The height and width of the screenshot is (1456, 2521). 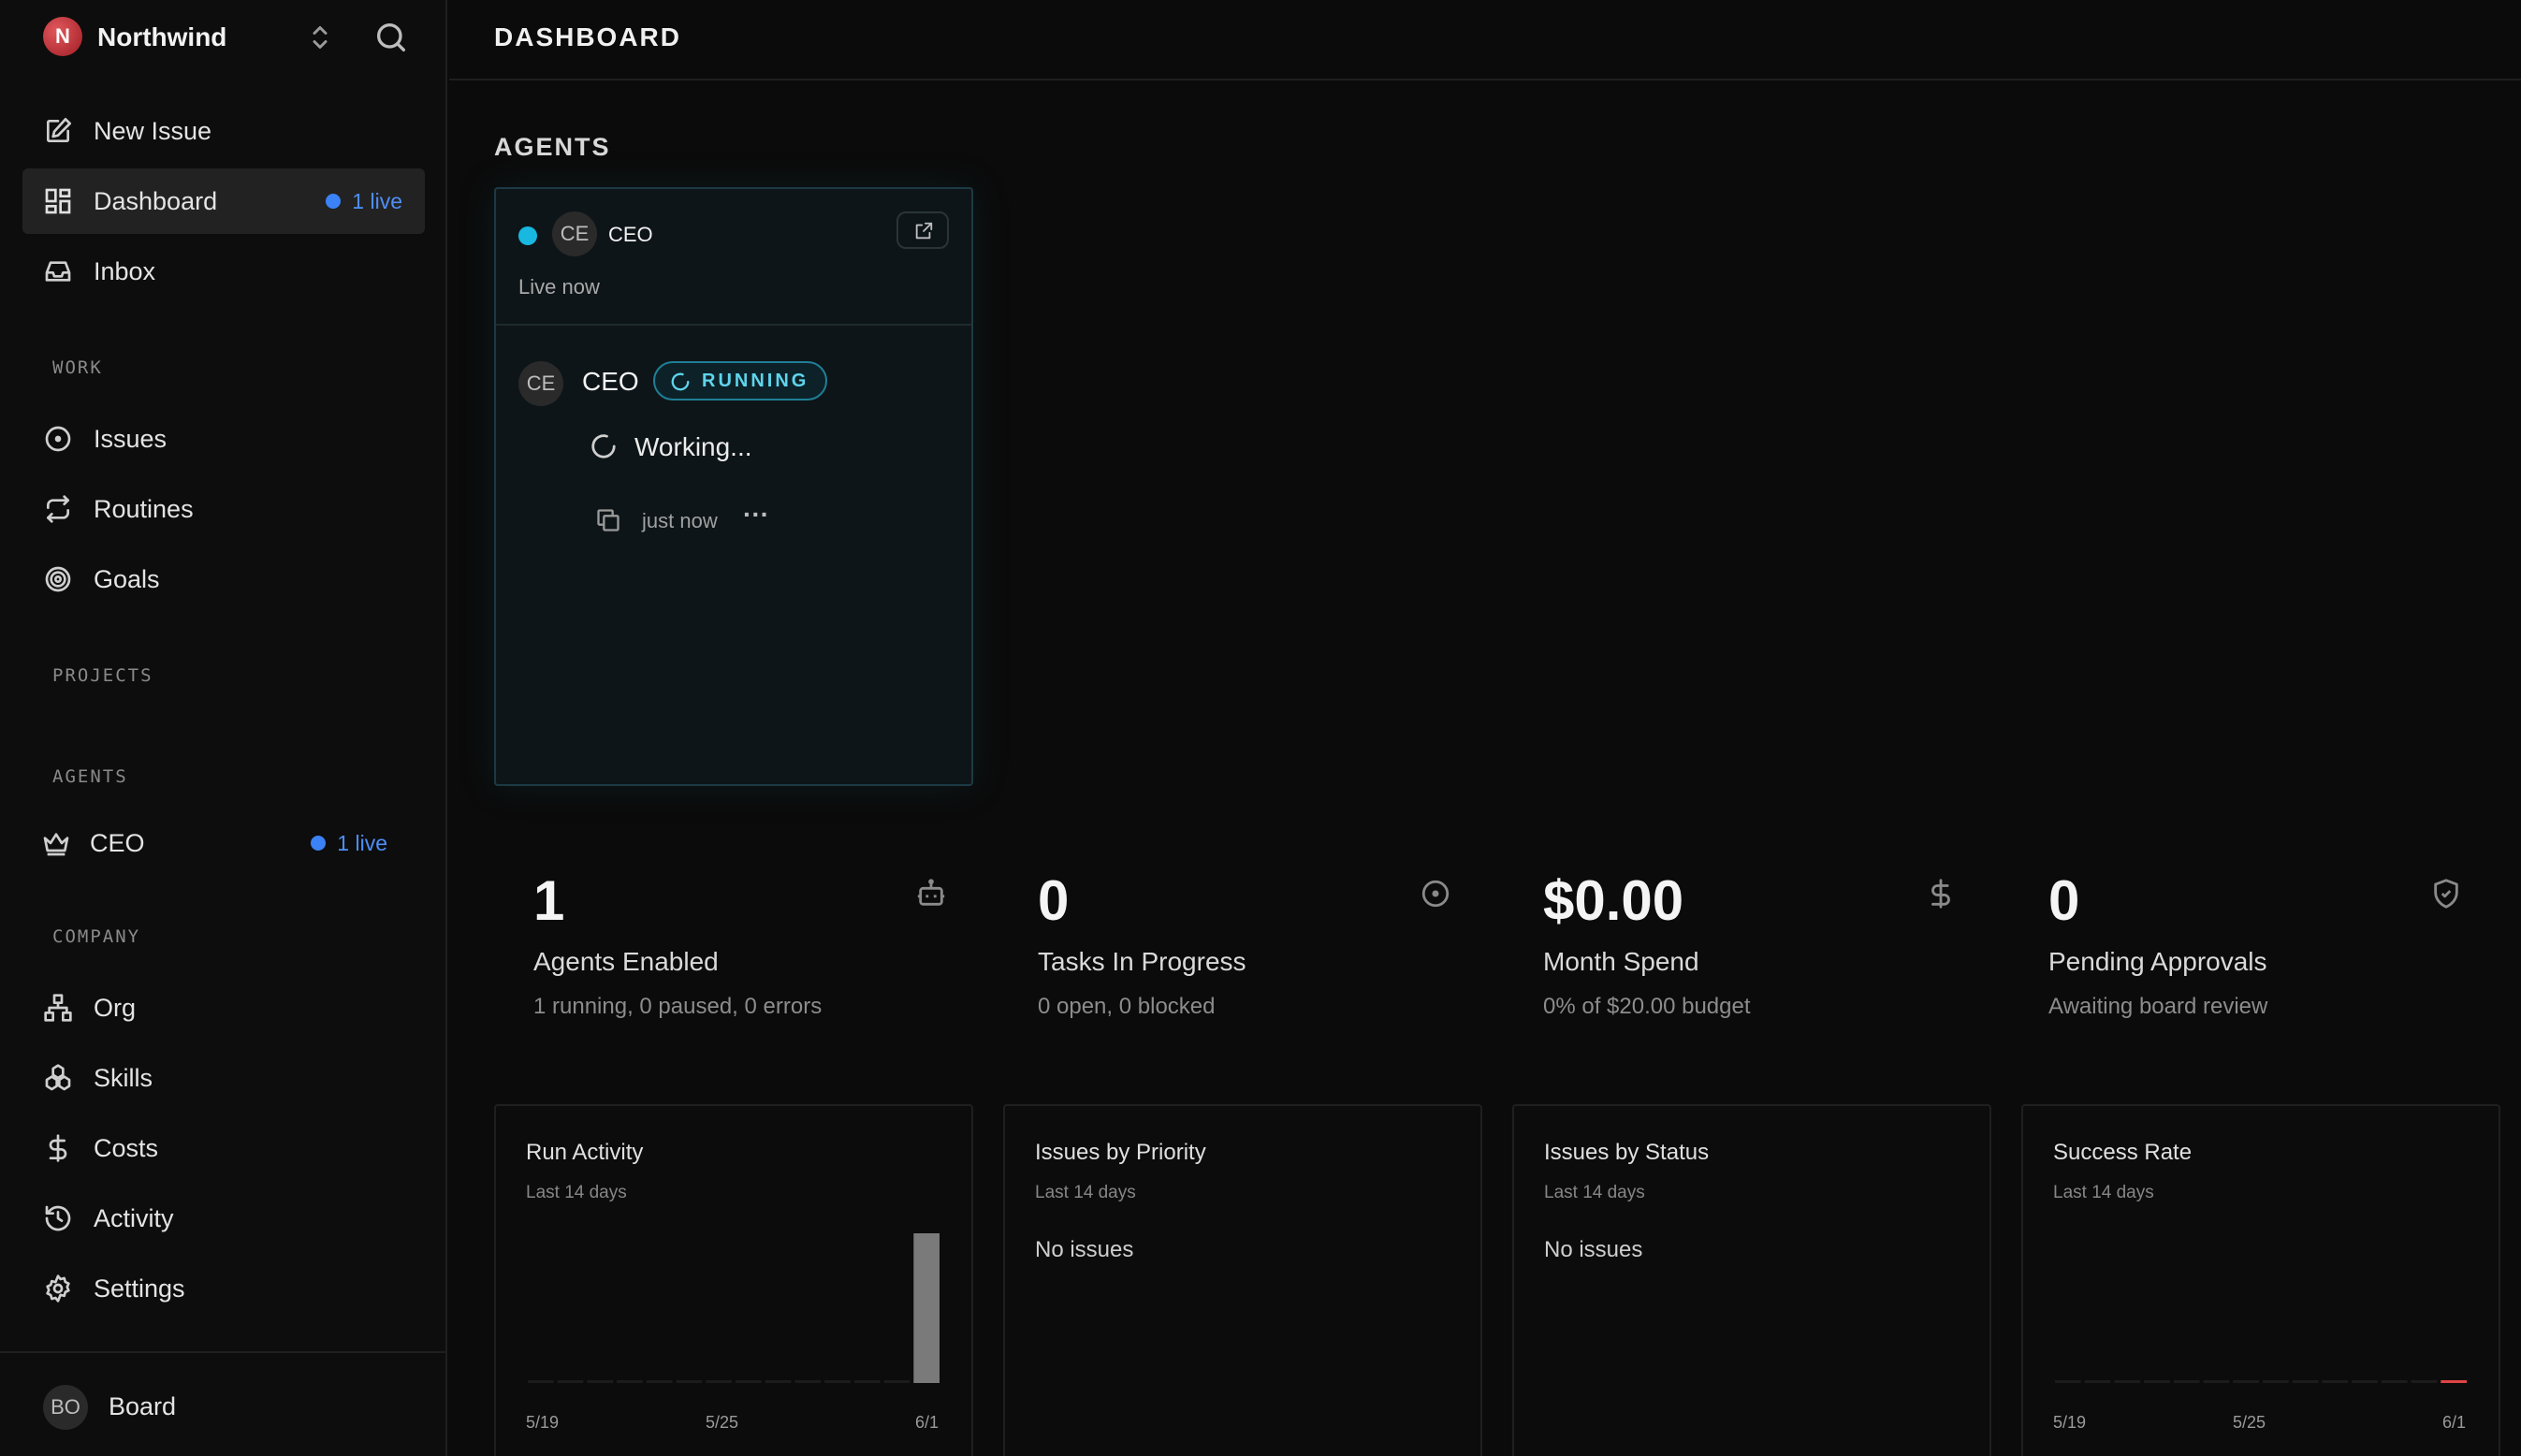 What do you see at coordinates (223, 1148) in the screenshot?
I see `sidebar-item-costs: Costs` at bounding box center [223, 1148].